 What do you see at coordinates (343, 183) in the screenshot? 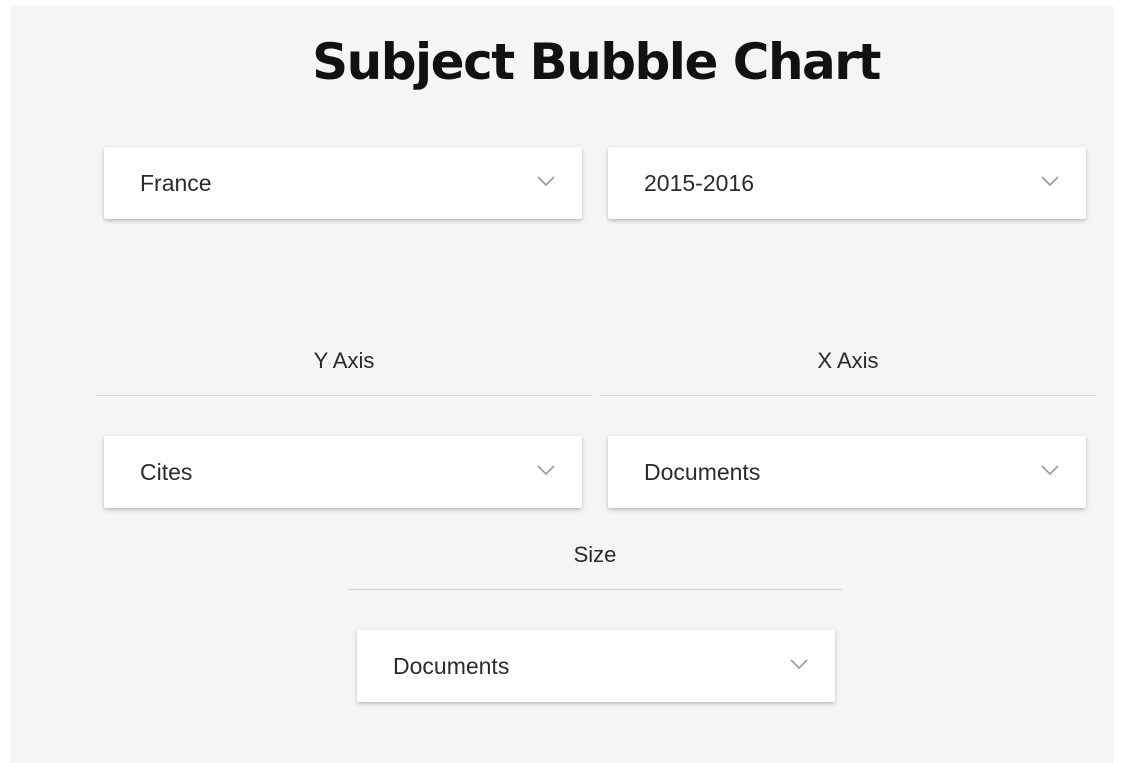
I see `country-select: France` at bounding box center [343, 183].